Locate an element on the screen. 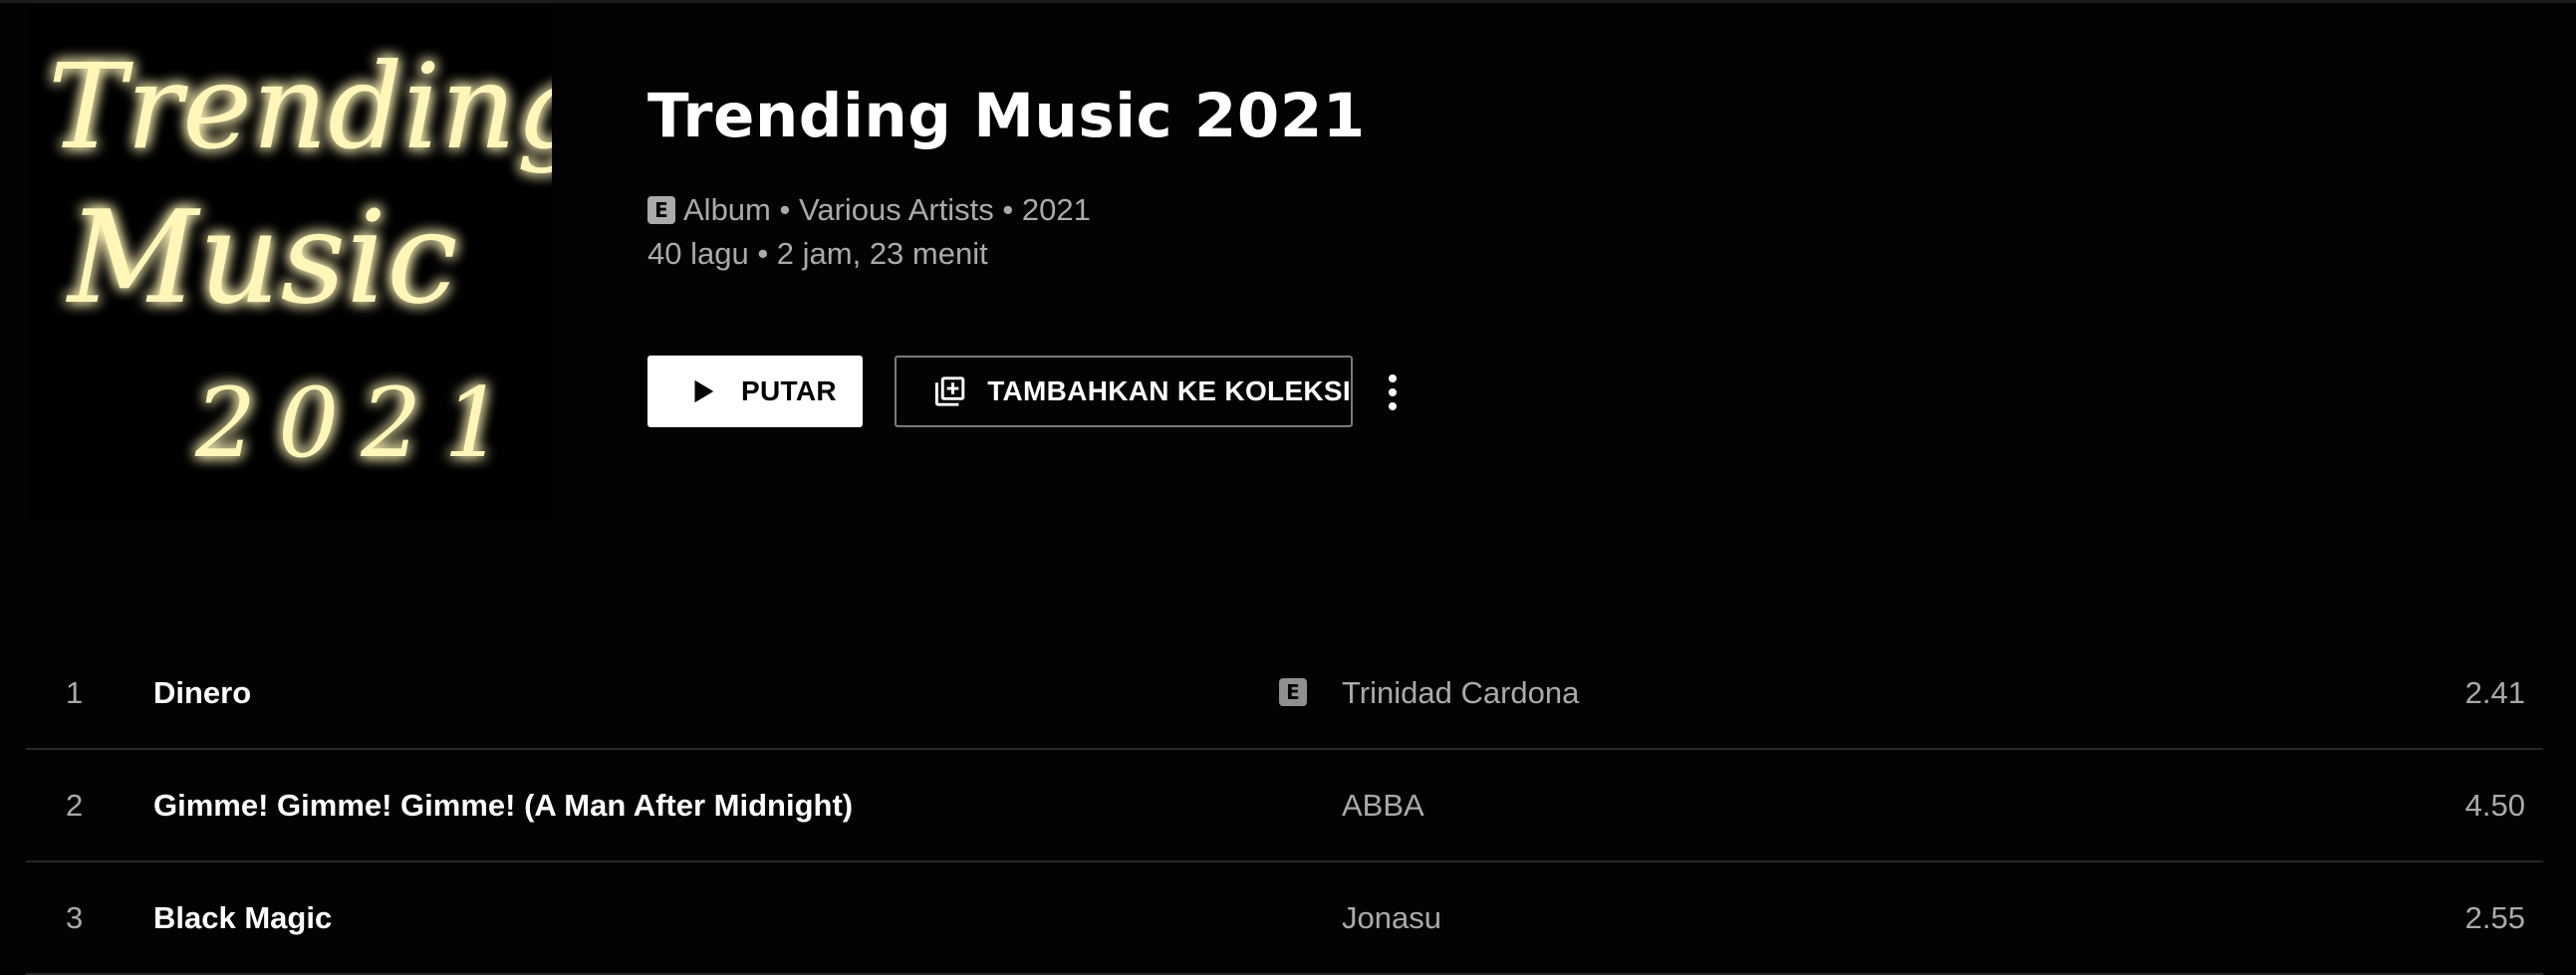 The height and width of the screenshot is (975, 2576). track-number: 1 is located at coordinates (75, 692).